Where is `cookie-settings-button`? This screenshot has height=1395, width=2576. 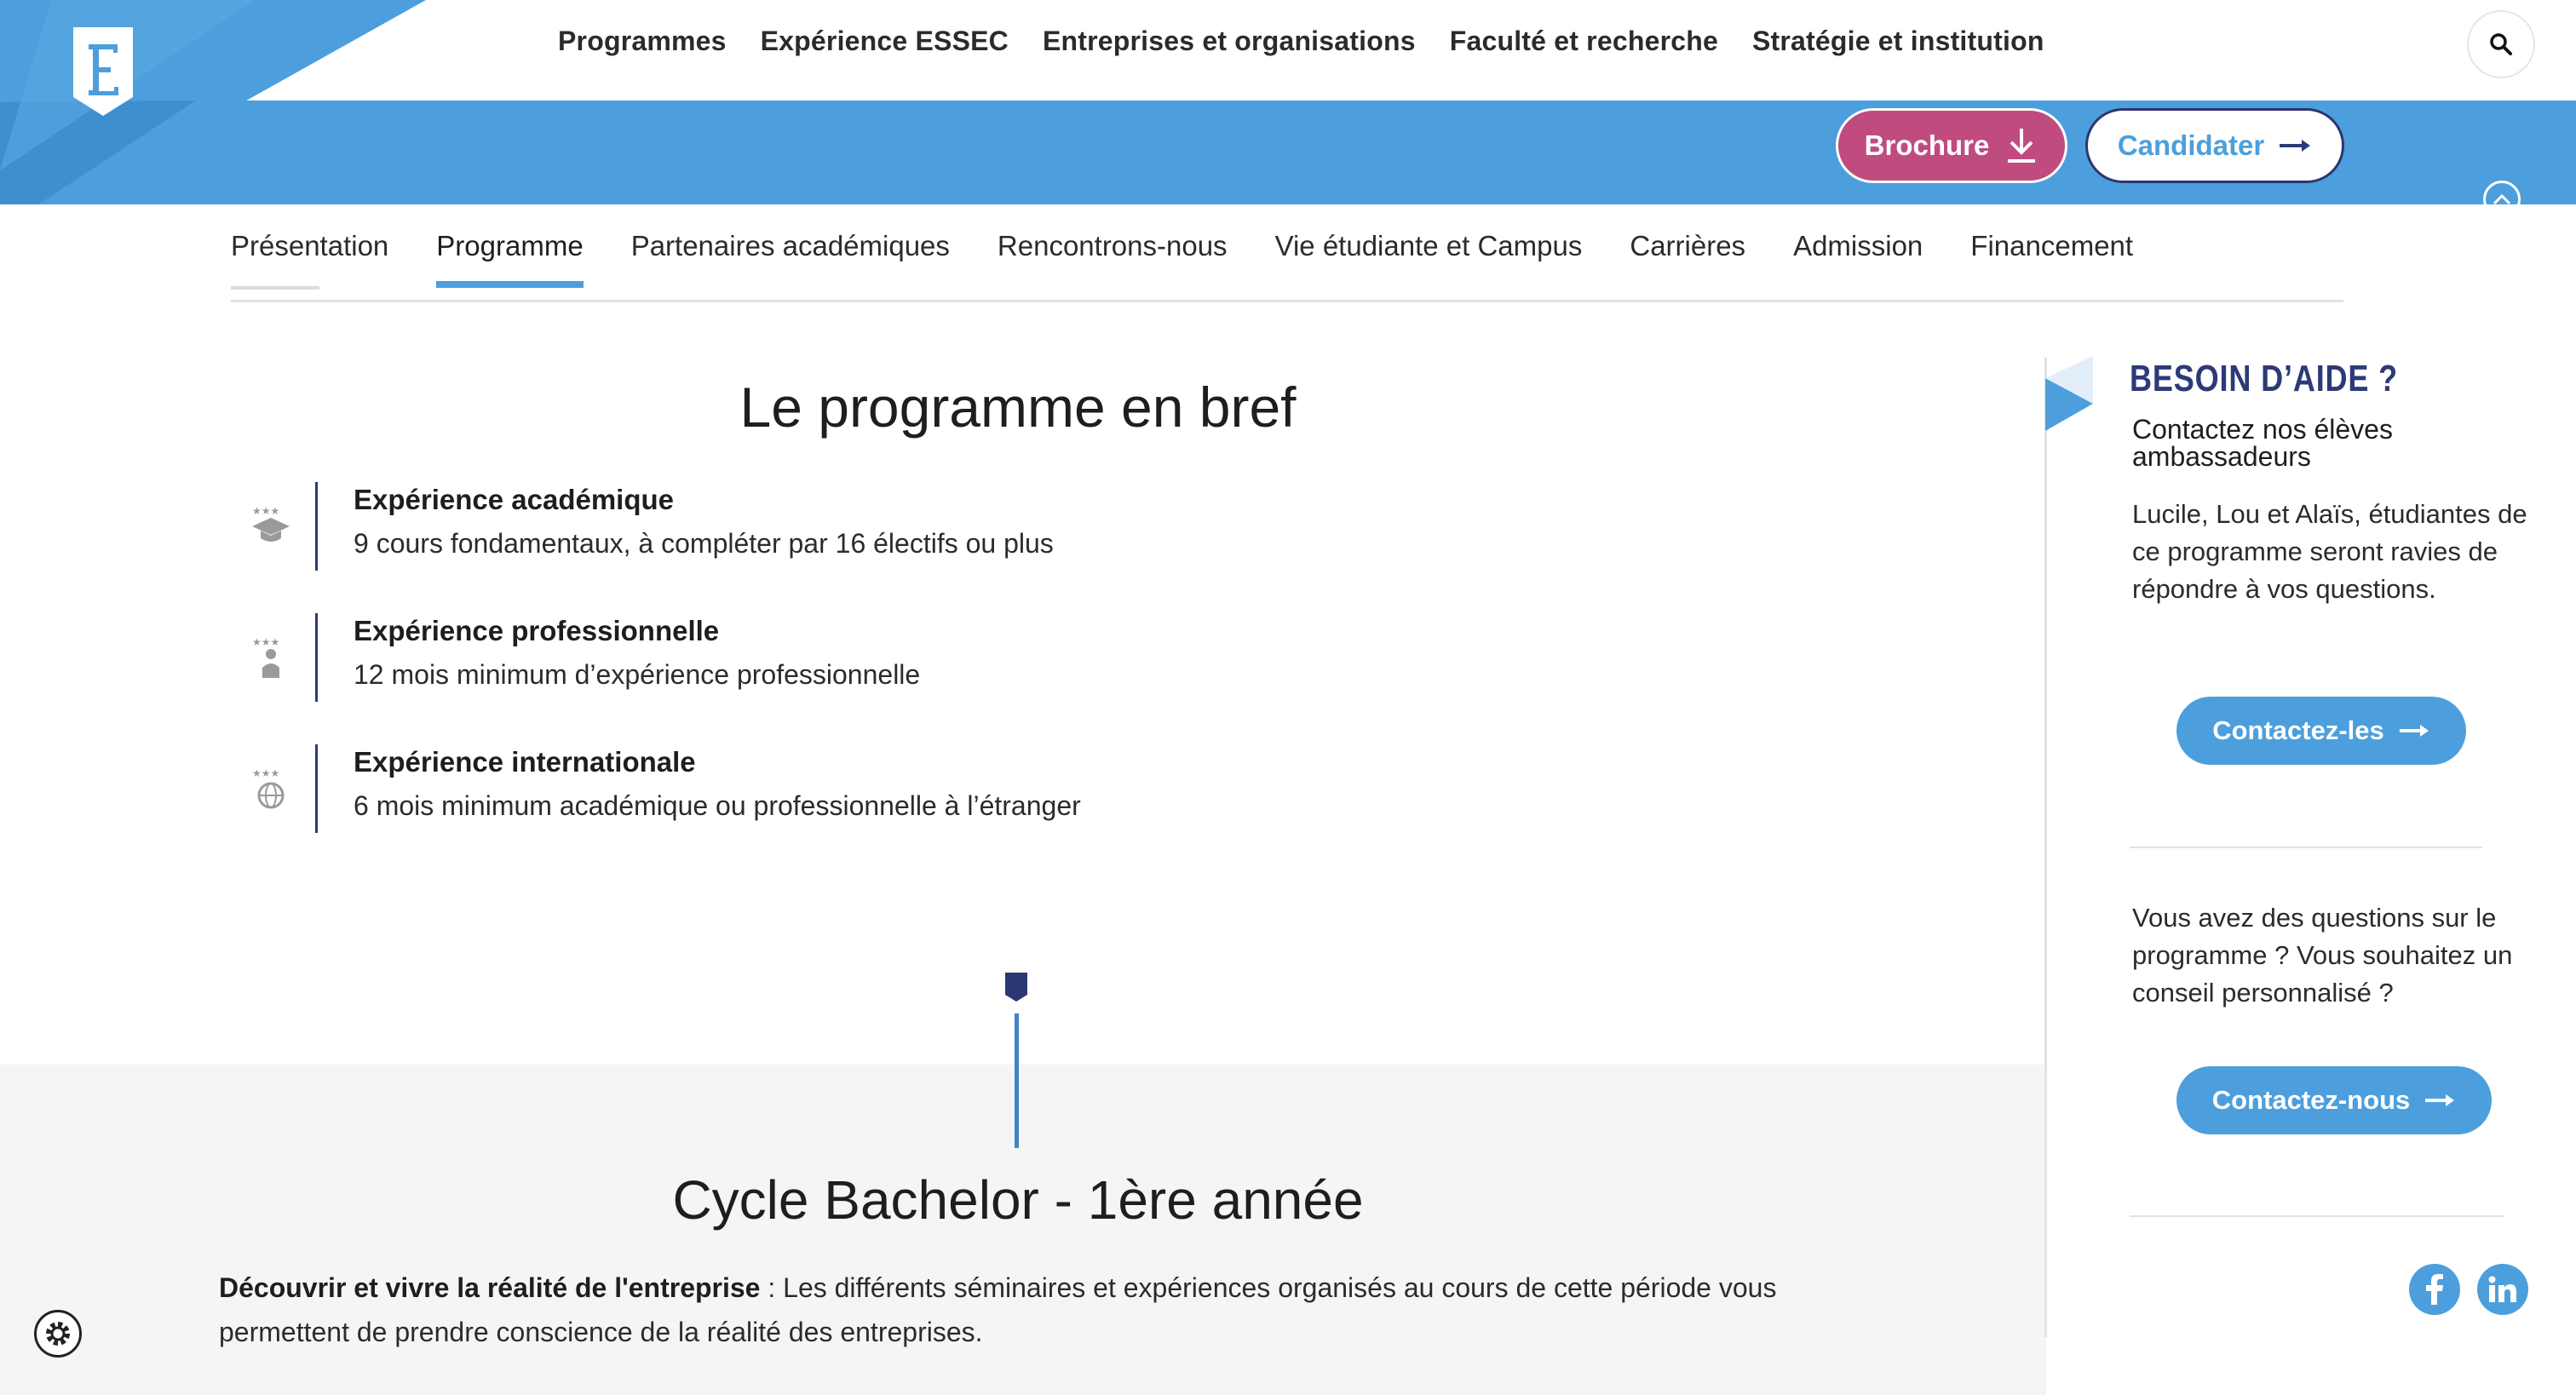 cookie-settings-button is located at coordinates (58, 1334).